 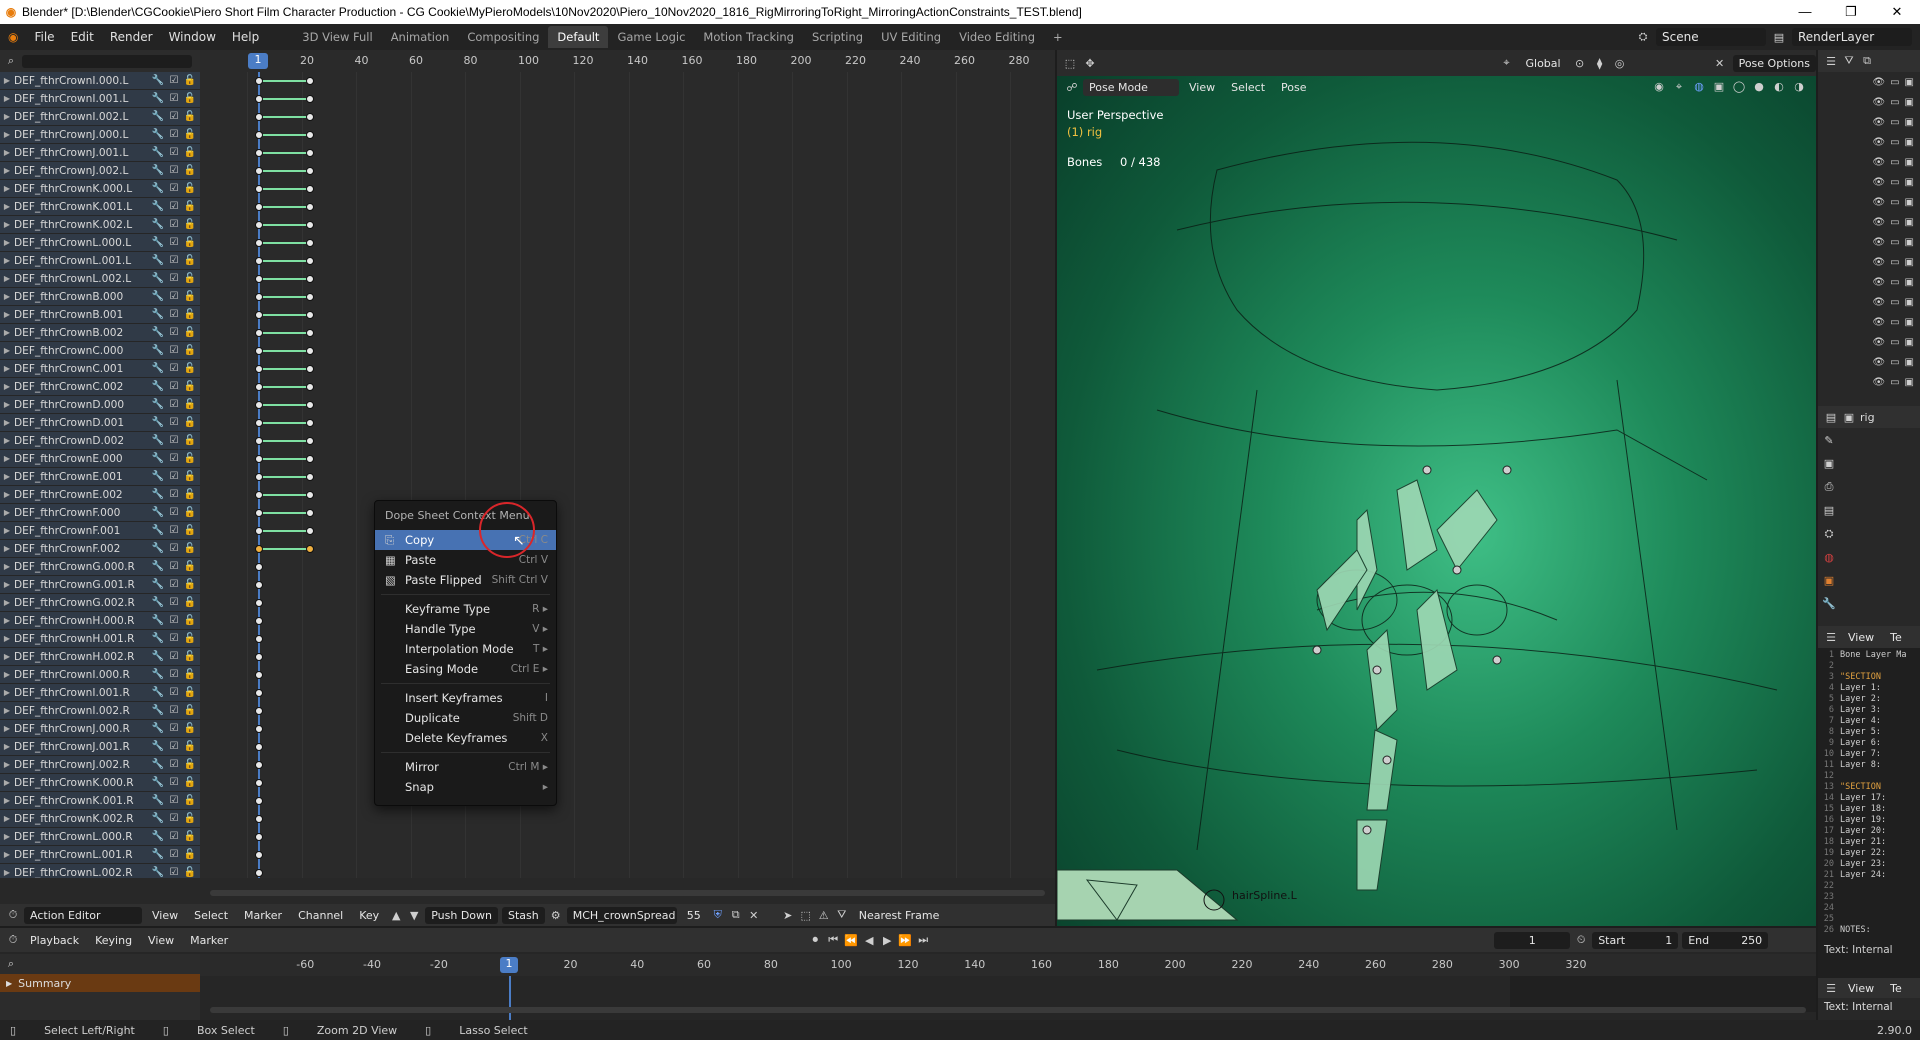 What do you see at coordinates (1829, 440) in the screenshot?
I see `tool-tab-icon: ✎` at bounding box center [1829, 440].